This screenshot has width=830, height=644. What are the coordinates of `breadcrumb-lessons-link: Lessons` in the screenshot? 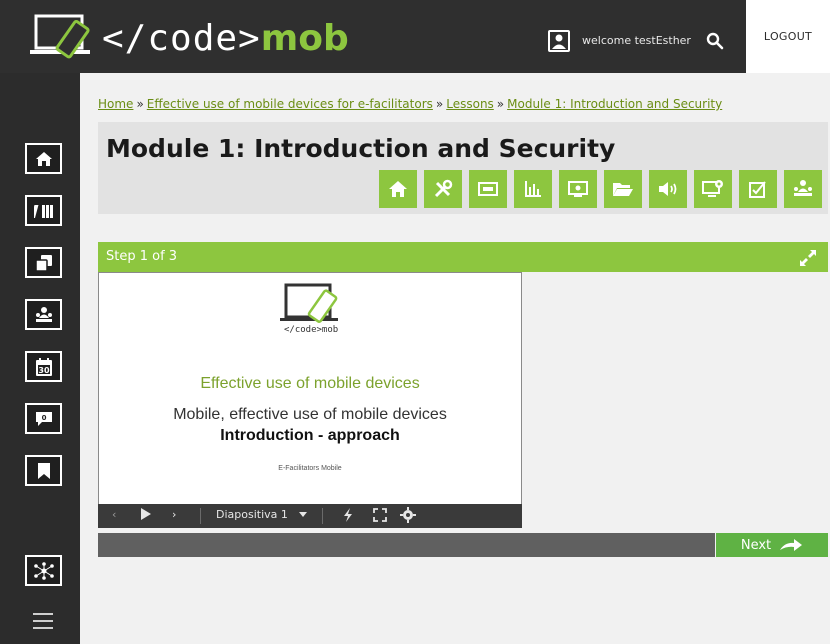 It's located at (470, 104).